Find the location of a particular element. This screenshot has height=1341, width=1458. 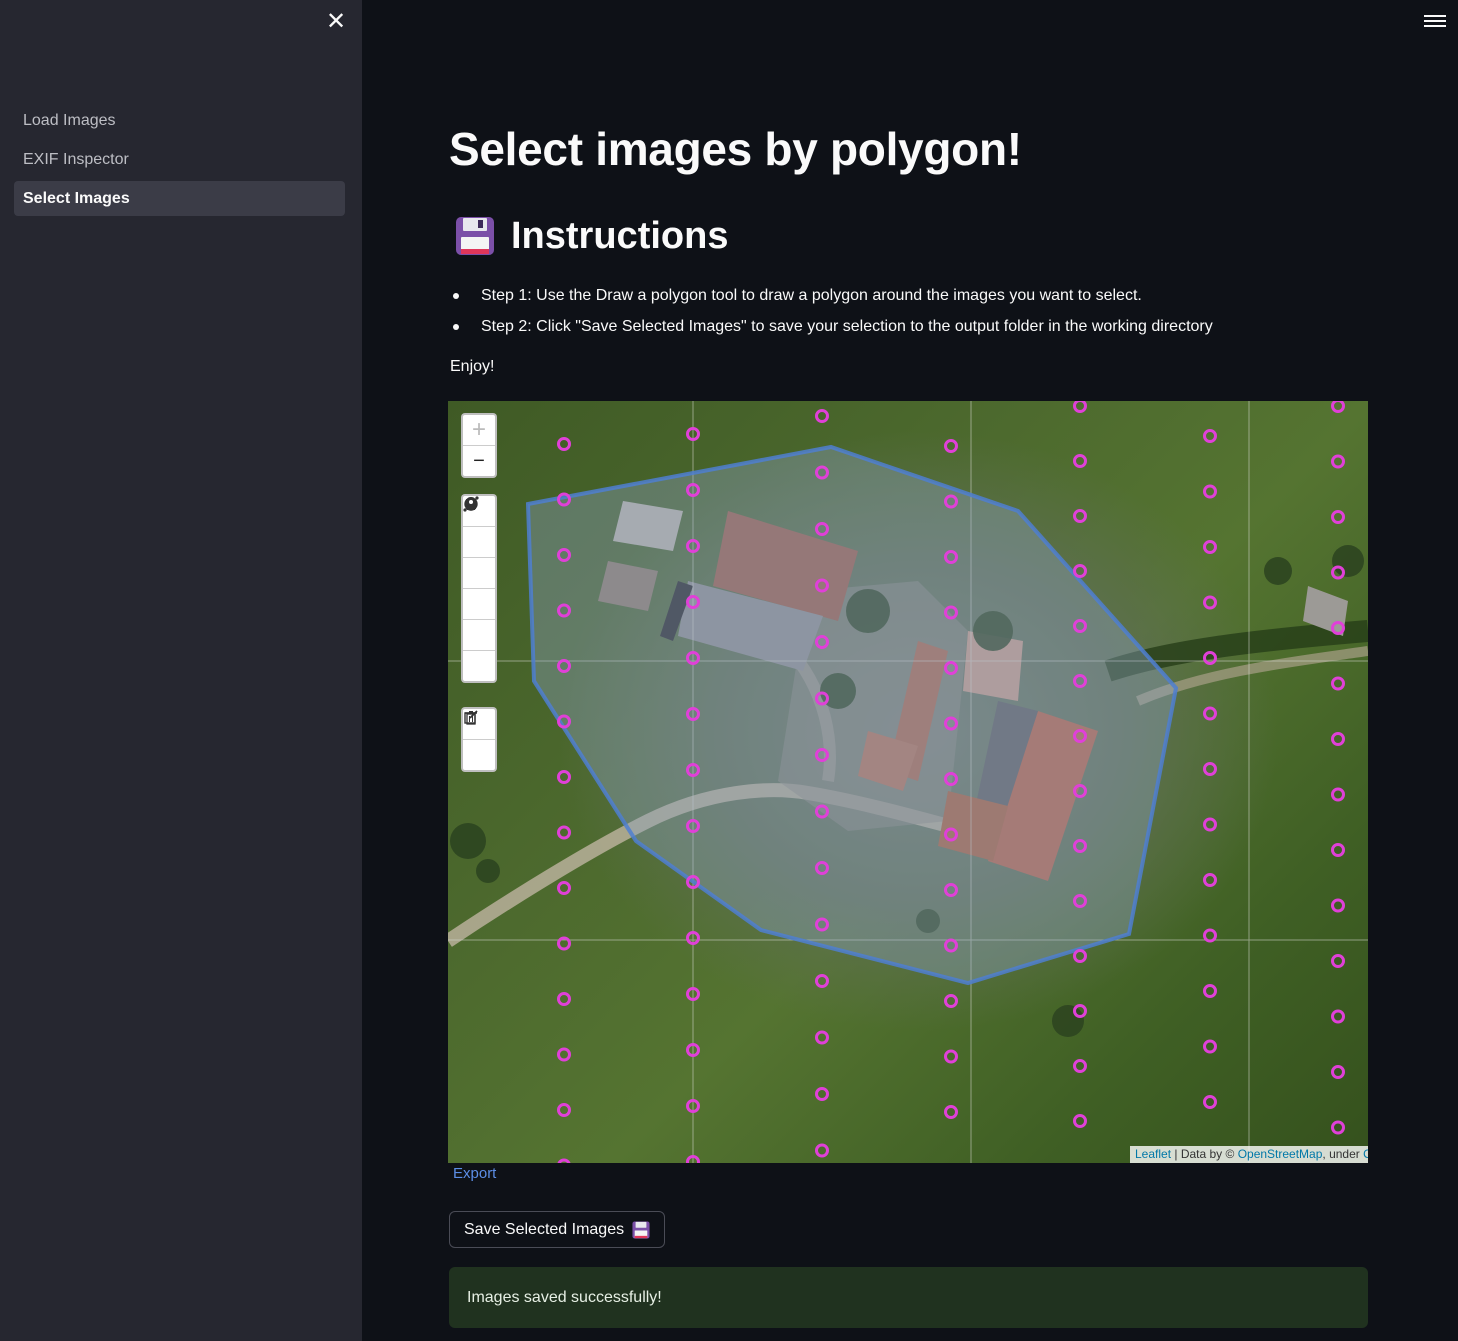

draw-toolbar is located at coordinates (479, 588).